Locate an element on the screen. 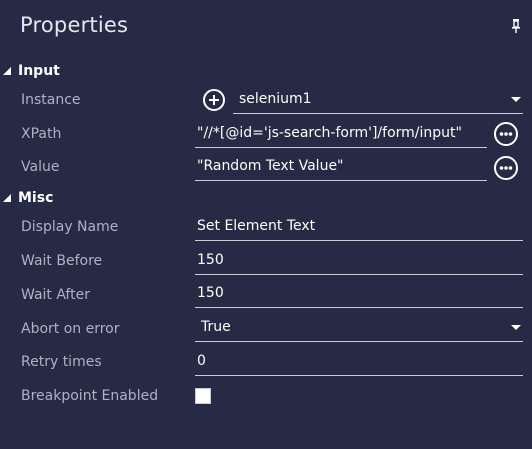  display-name-label: Display Name is located at coordinates (70, 227).